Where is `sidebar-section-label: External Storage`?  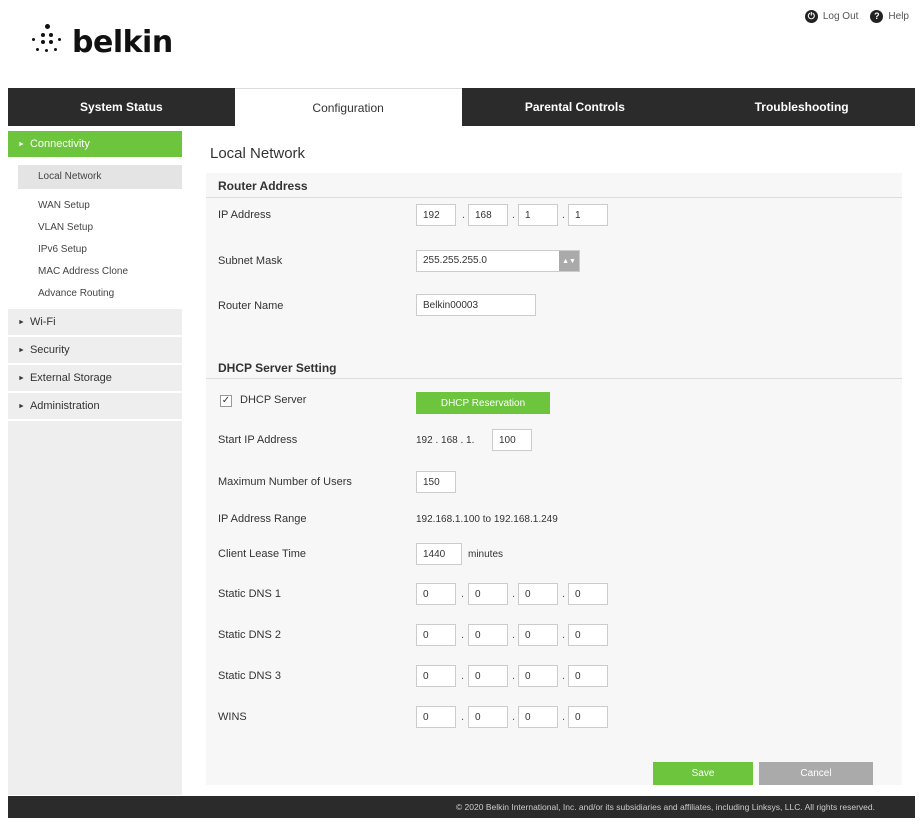 sidebar-section-label: External Storage is located at coordinates (70, 378).